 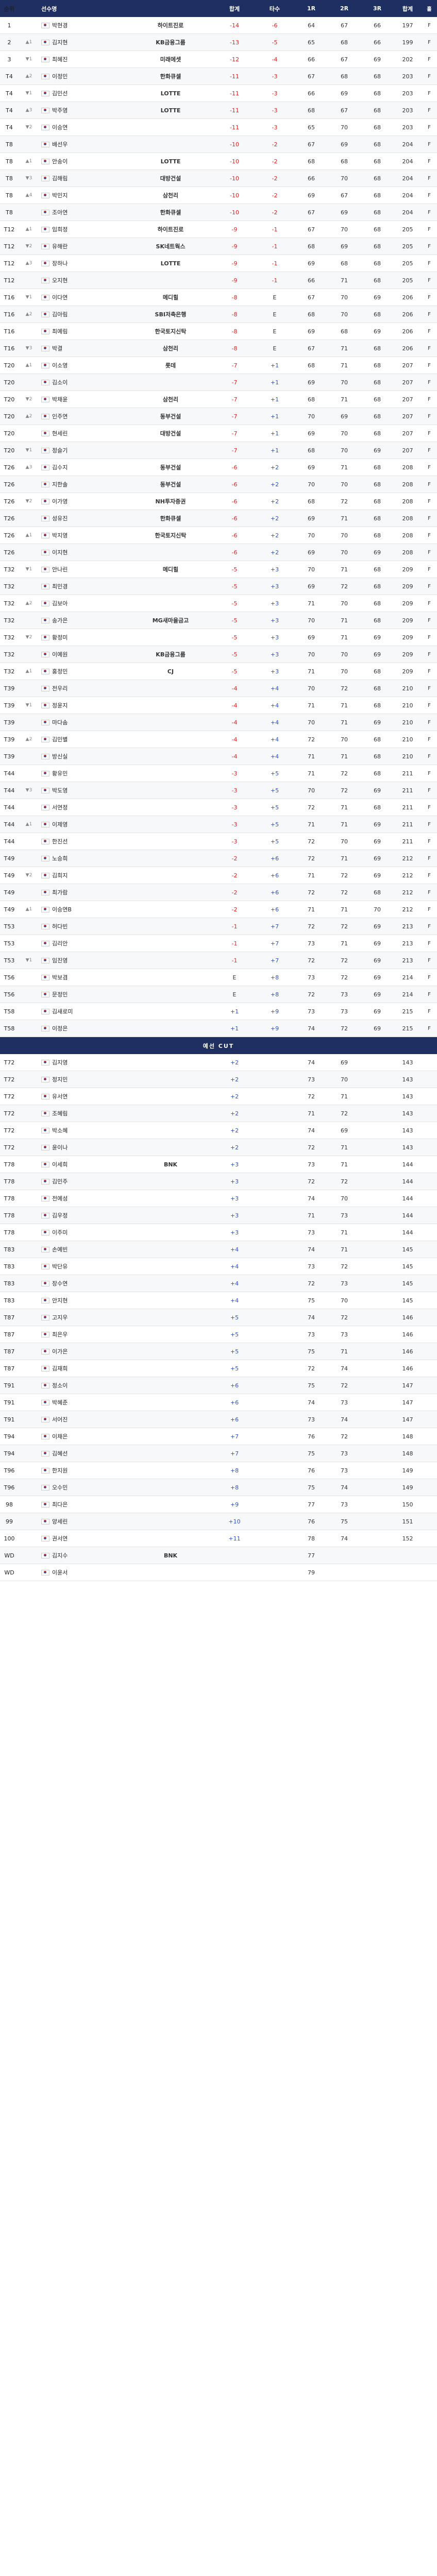 I want to click on player-name-cell: 유해란, so click(x=83, y=246).